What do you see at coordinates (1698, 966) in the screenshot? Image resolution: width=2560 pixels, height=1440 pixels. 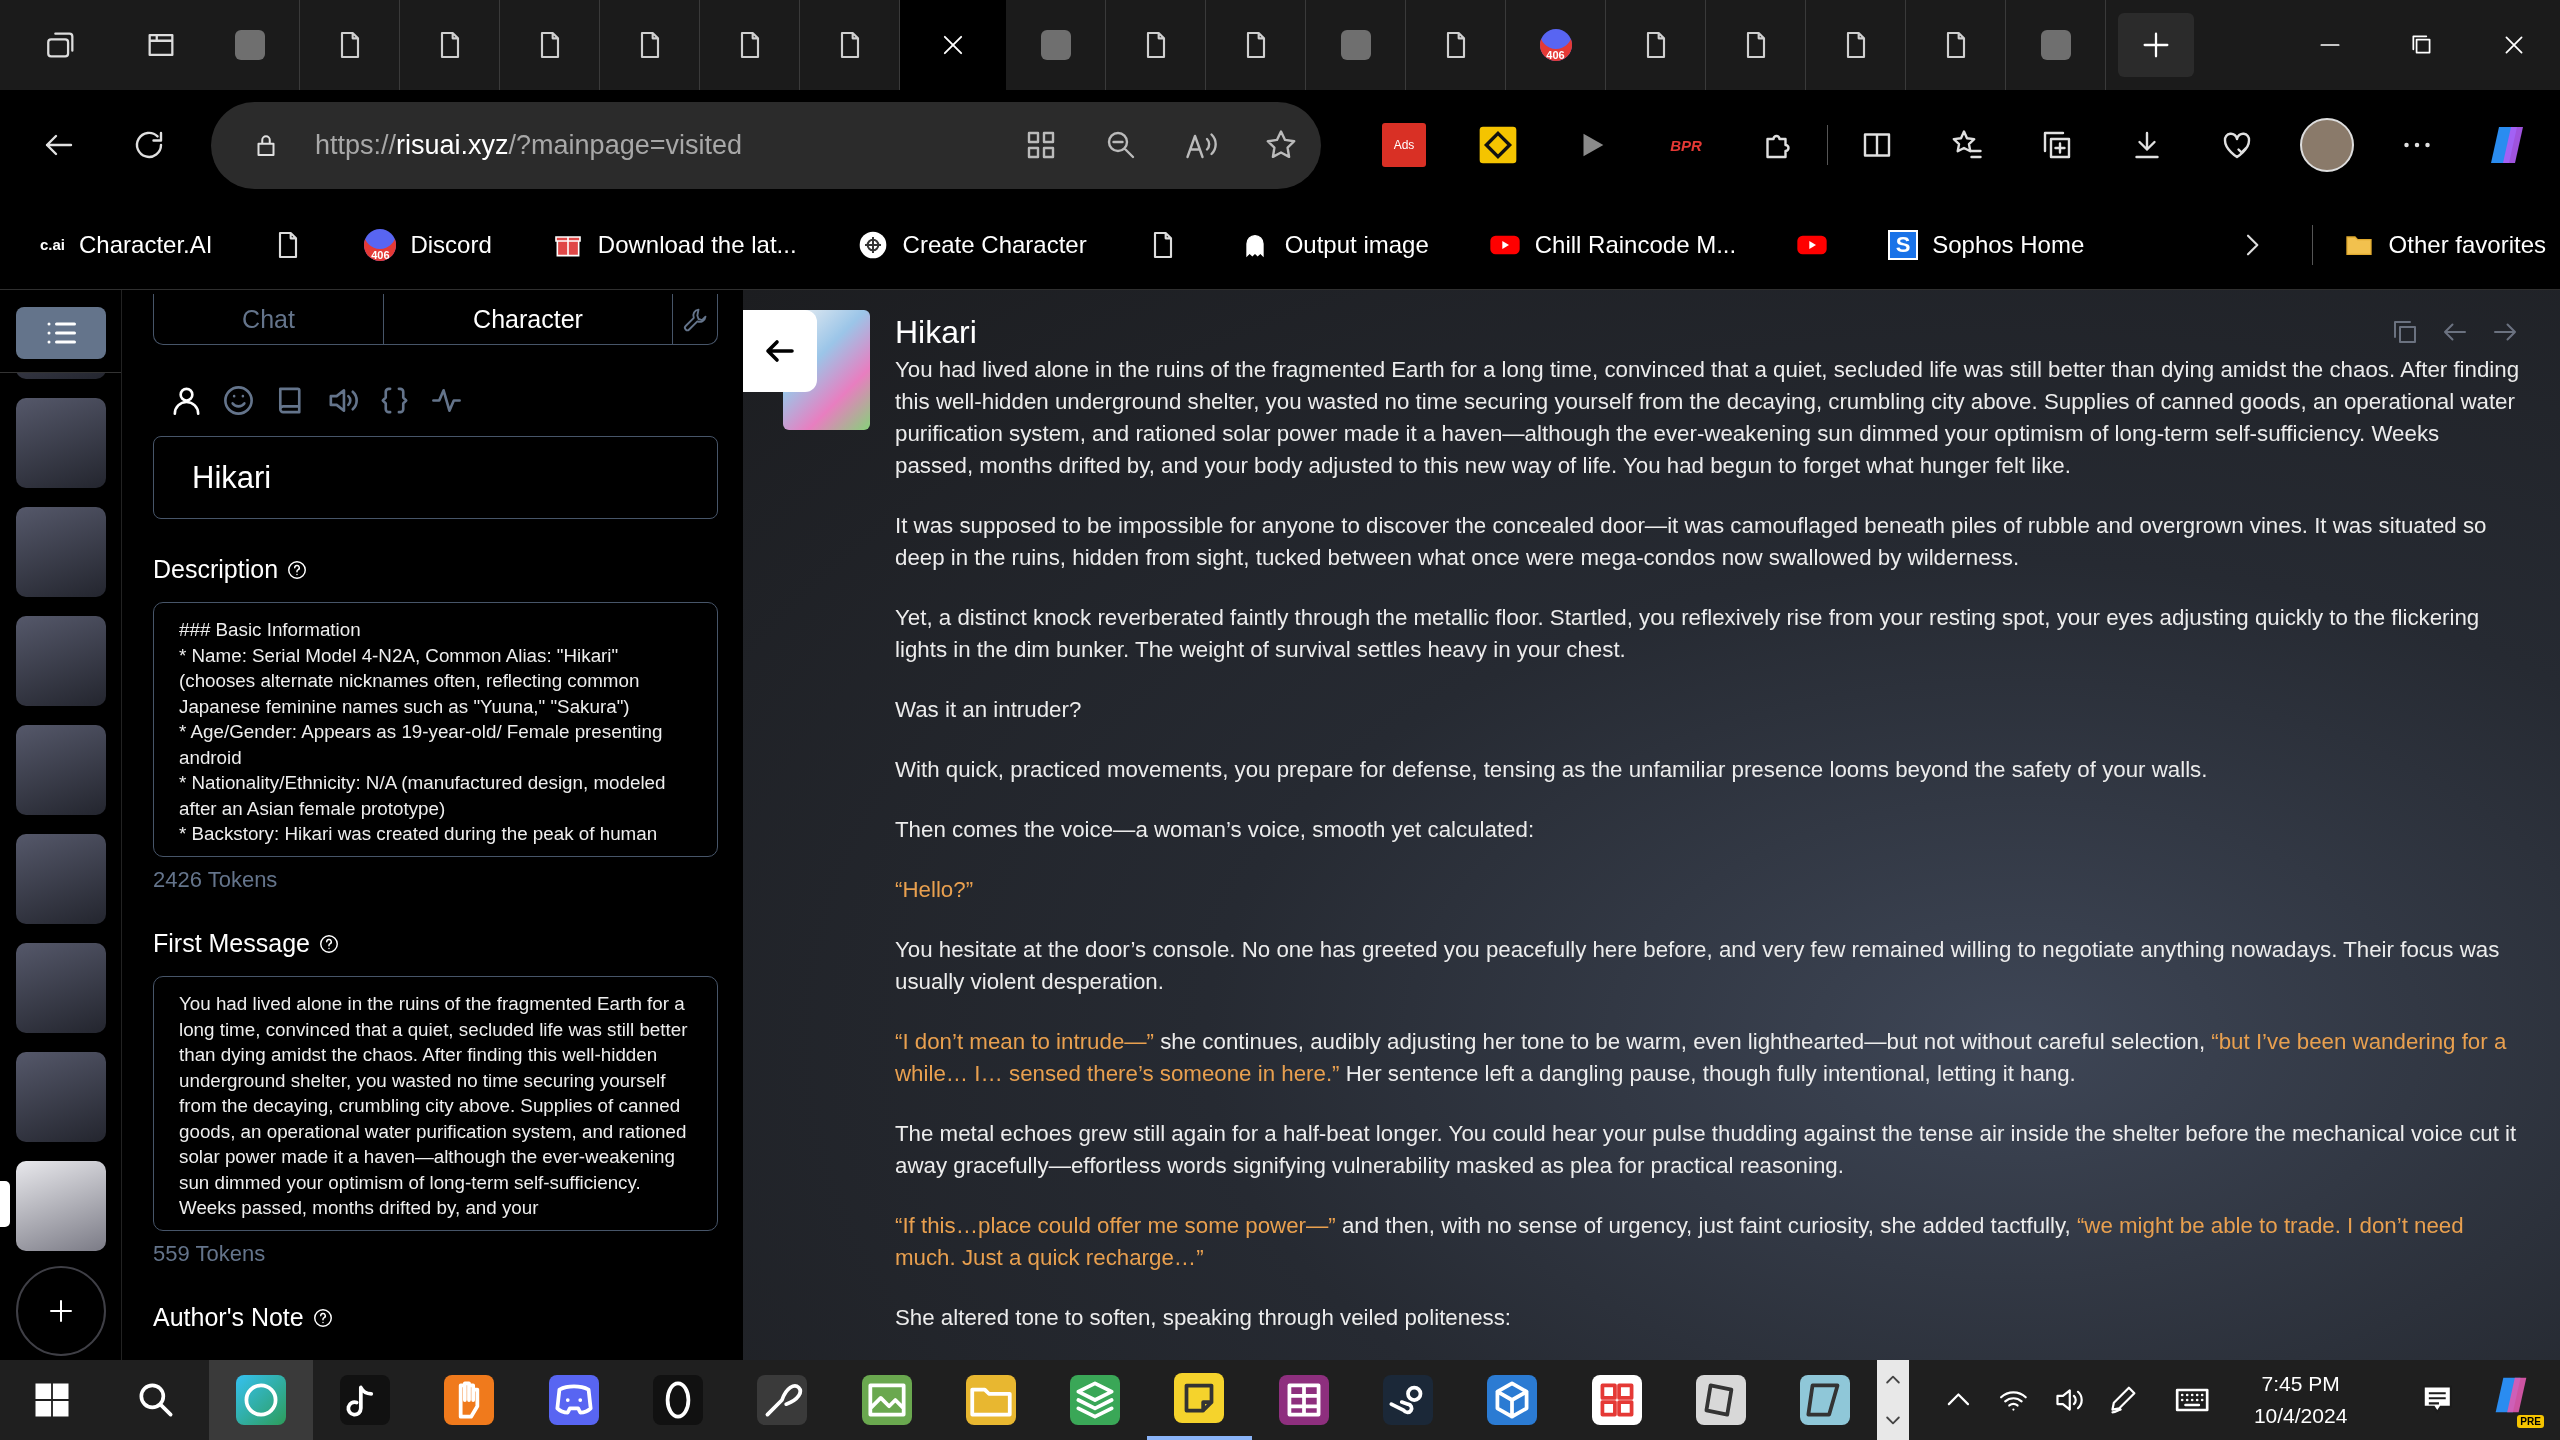 I see `message-paragraph: You hesitate at the door’s console. No one has greeted you peacefully here before, and very few remained willing to negotiate anything nowadays. Their focus was usually violent desperation.` at bounding box center [1698, 966].